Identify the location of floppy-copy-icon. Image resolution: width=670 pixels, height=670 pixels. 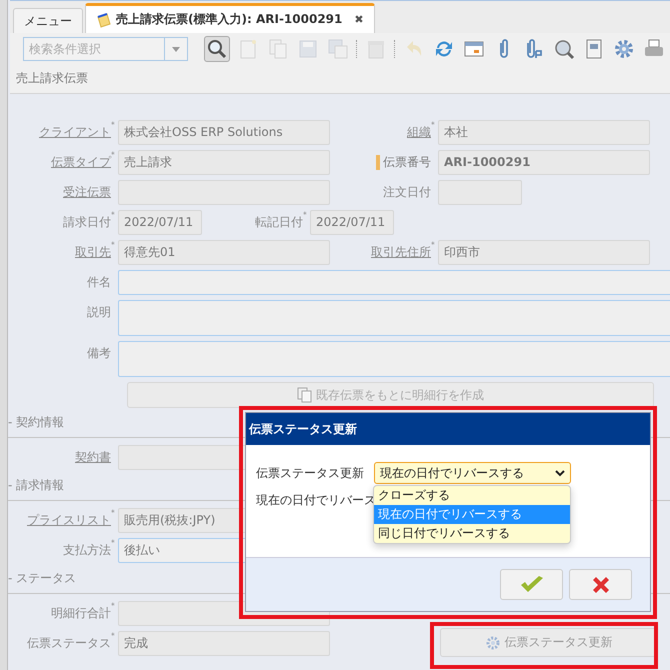
(338, 49).